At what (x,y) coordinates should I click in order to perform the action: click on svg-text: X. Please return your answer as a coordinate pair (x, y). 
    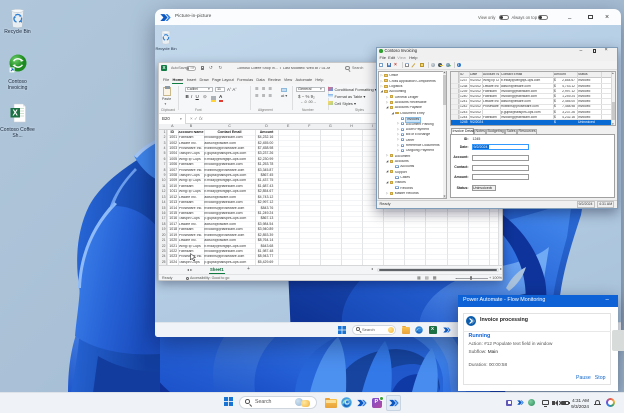
    Looking at the image, I should click on (16, 113).